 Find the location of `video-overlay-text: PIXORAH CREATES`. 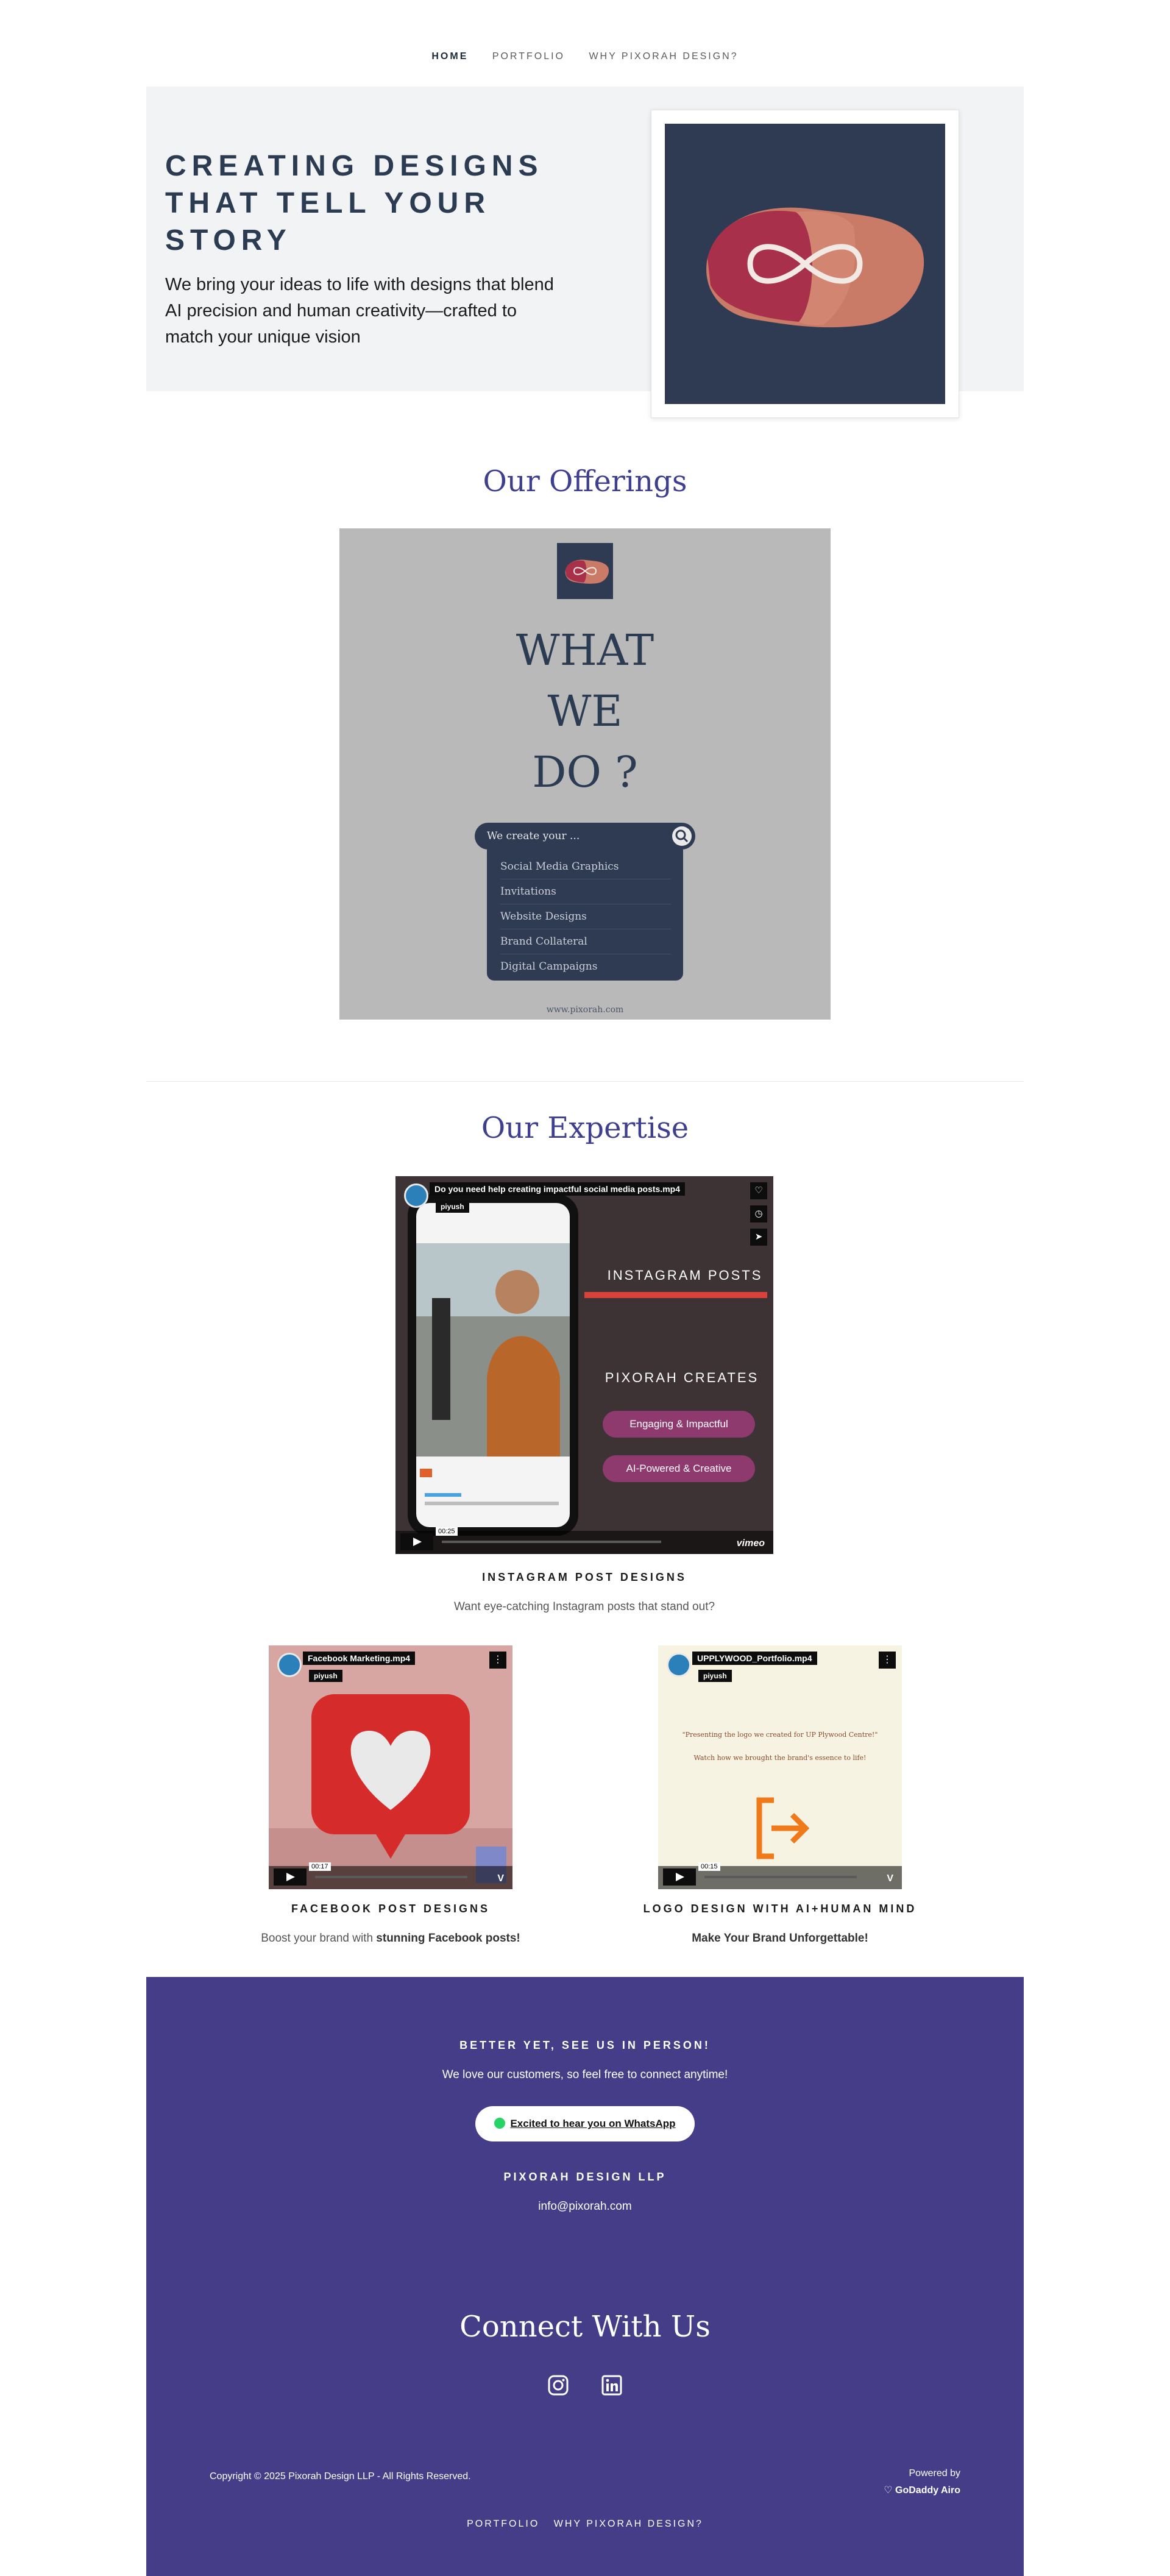

video-overlay-text: PIXORAH CREATES is located at coordinates (681, 1378).